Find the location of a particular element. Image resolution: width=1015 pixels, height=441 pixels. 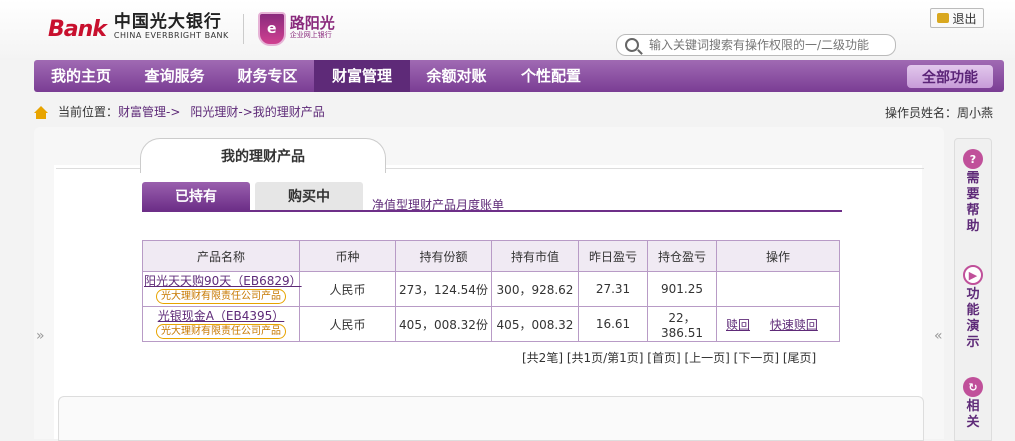

nav-item-home: 我的主页 is located at coordinates (81, 76).